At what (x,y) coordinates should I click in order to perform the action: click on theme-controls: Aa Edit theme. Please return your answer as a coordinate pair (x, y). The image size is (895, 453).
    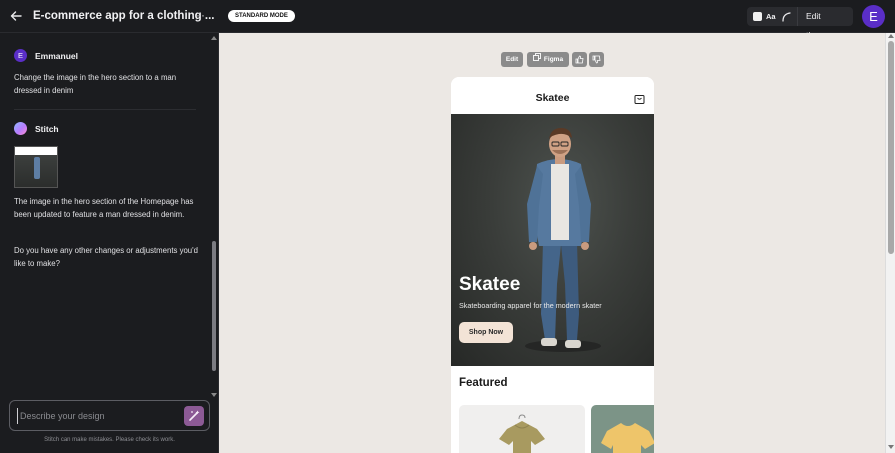
    Looking at the image, I should click on (800, 23).